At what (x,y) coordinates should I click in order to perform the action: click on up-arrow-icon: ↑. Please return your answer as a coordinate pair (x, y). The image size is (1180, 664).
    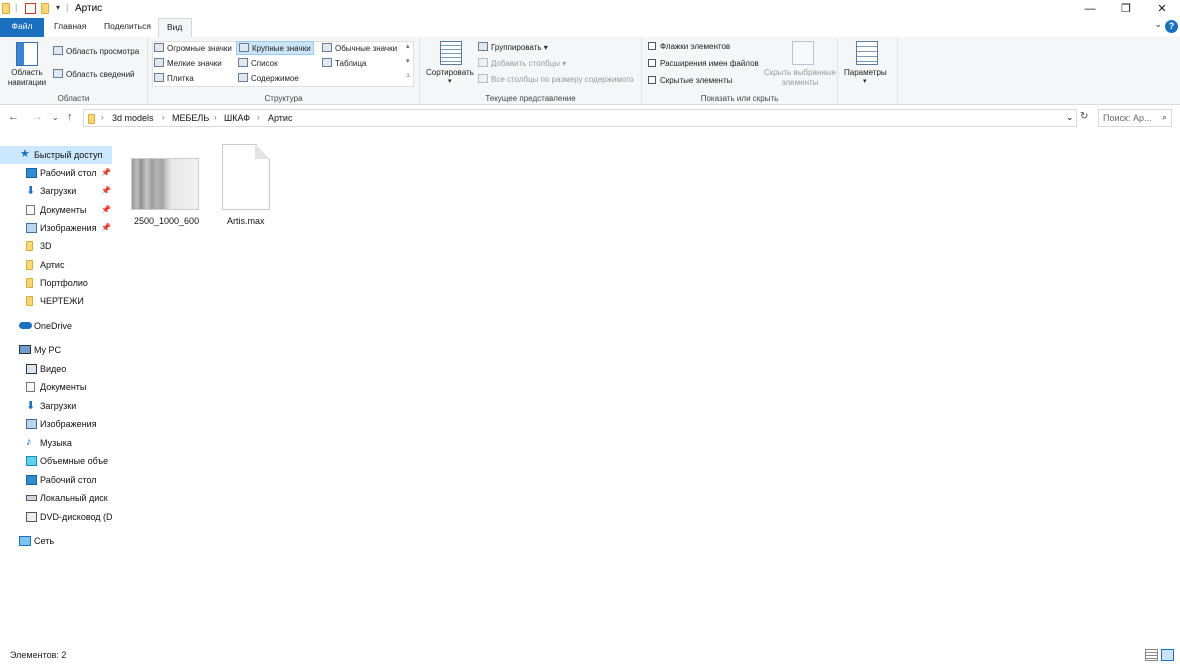
    Looking at the image, I should click on (70, 117).